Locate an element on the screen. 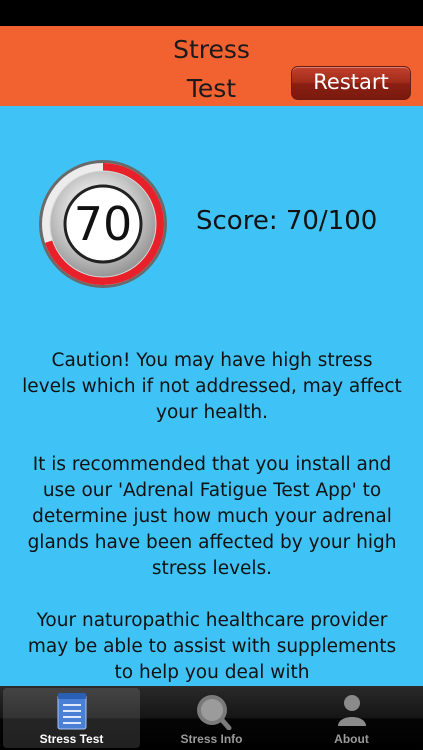  tab-stress-test: Stress Test is located at coordinates (71, 718).